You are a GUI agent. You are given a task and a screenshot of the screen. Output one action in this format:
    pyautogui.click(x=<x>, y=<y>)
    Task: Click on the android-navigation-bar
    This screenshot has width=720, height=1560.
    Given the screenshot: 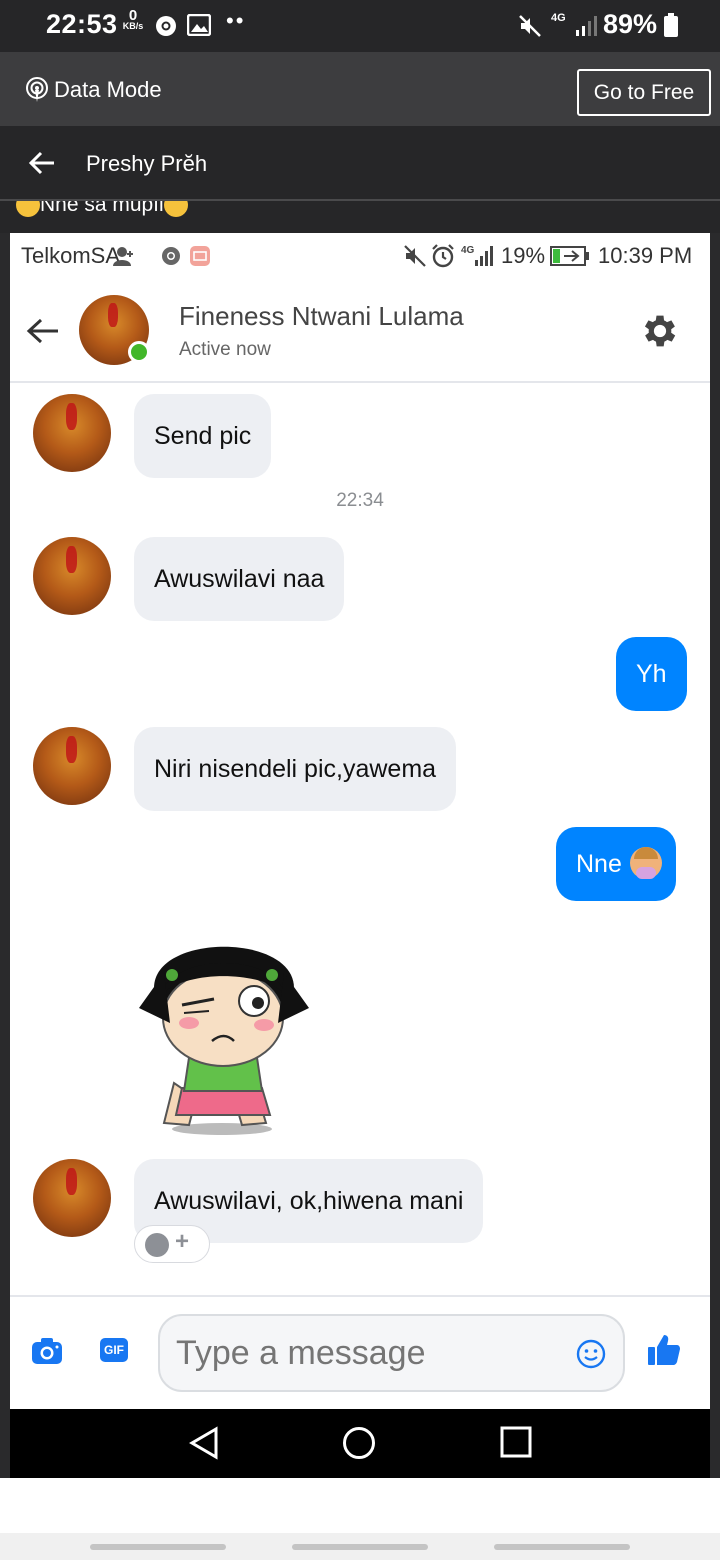 What is the action you would take?
    pyautogui.click(x=360, y=1443)
    